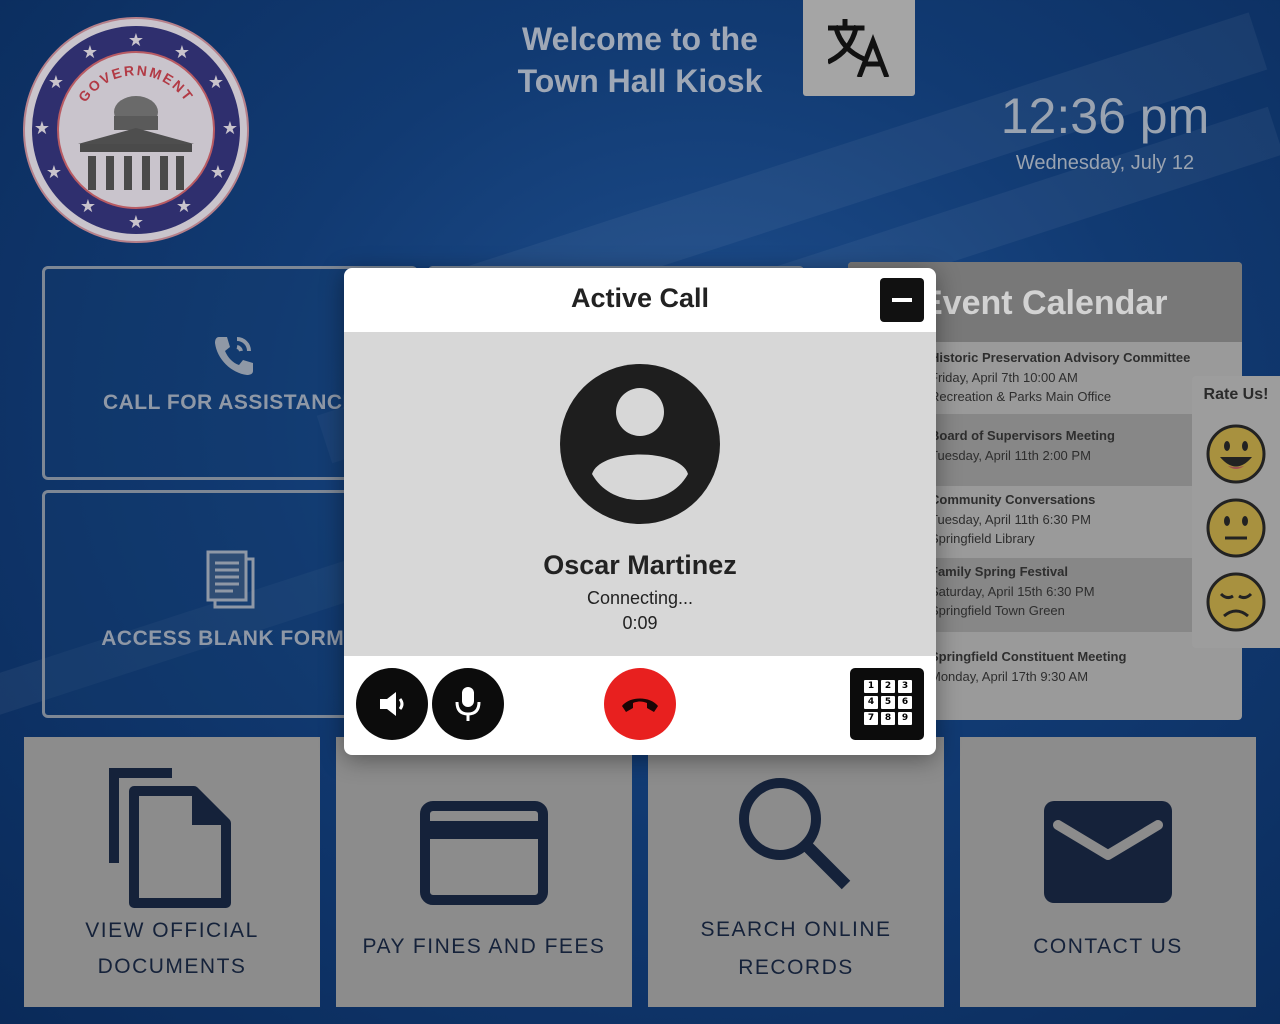  I want to click on search-online-records-tile: SEARCH ONLINE RECORDS, so click(796, 872).